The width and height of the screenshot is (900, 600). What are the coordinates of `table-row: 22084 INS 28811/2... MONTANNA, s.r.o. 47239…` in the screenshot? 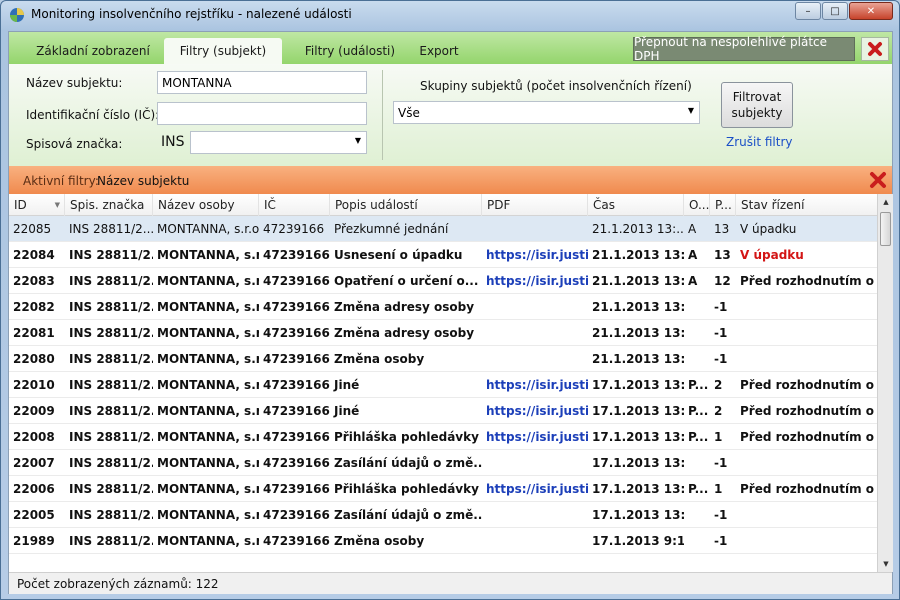 It's located at (443, 255).